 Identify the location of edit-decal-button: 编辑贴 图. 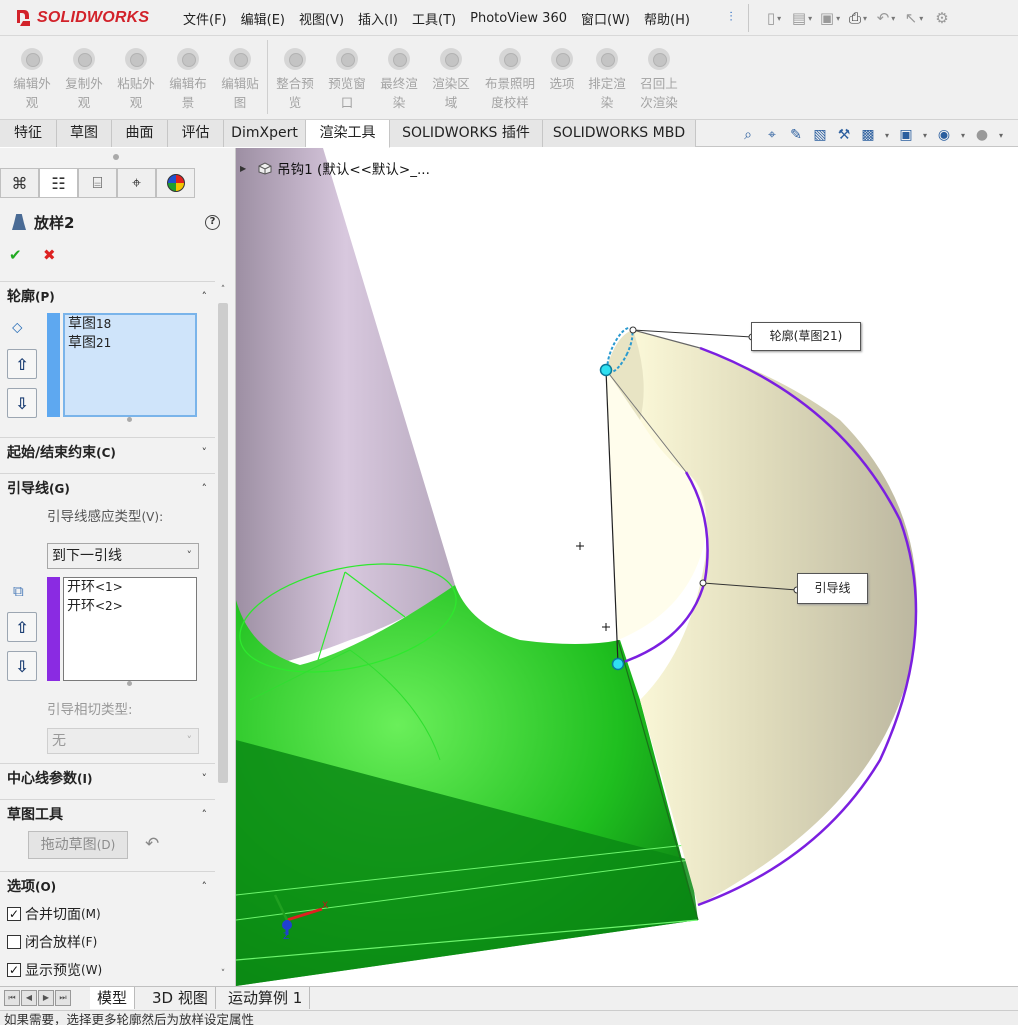
(240, 79).